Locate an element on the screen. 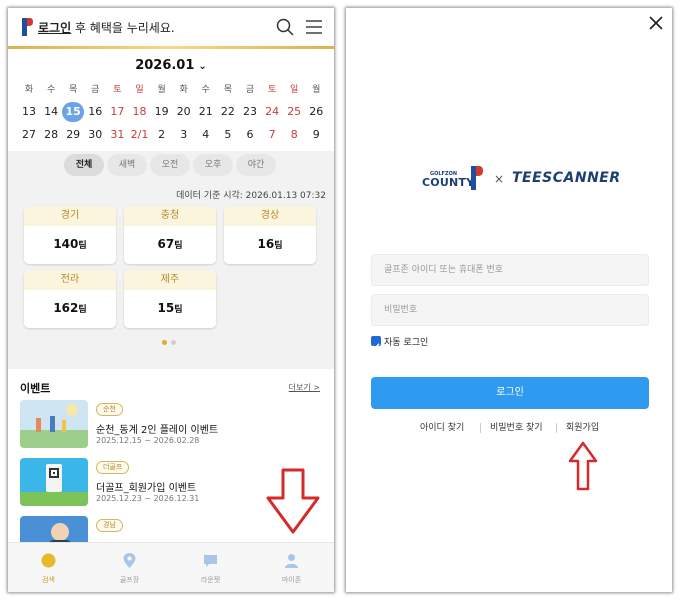 The width and height of the screenshot is (682, 600). region-name: 제주 is located at coordinates (170, 280).